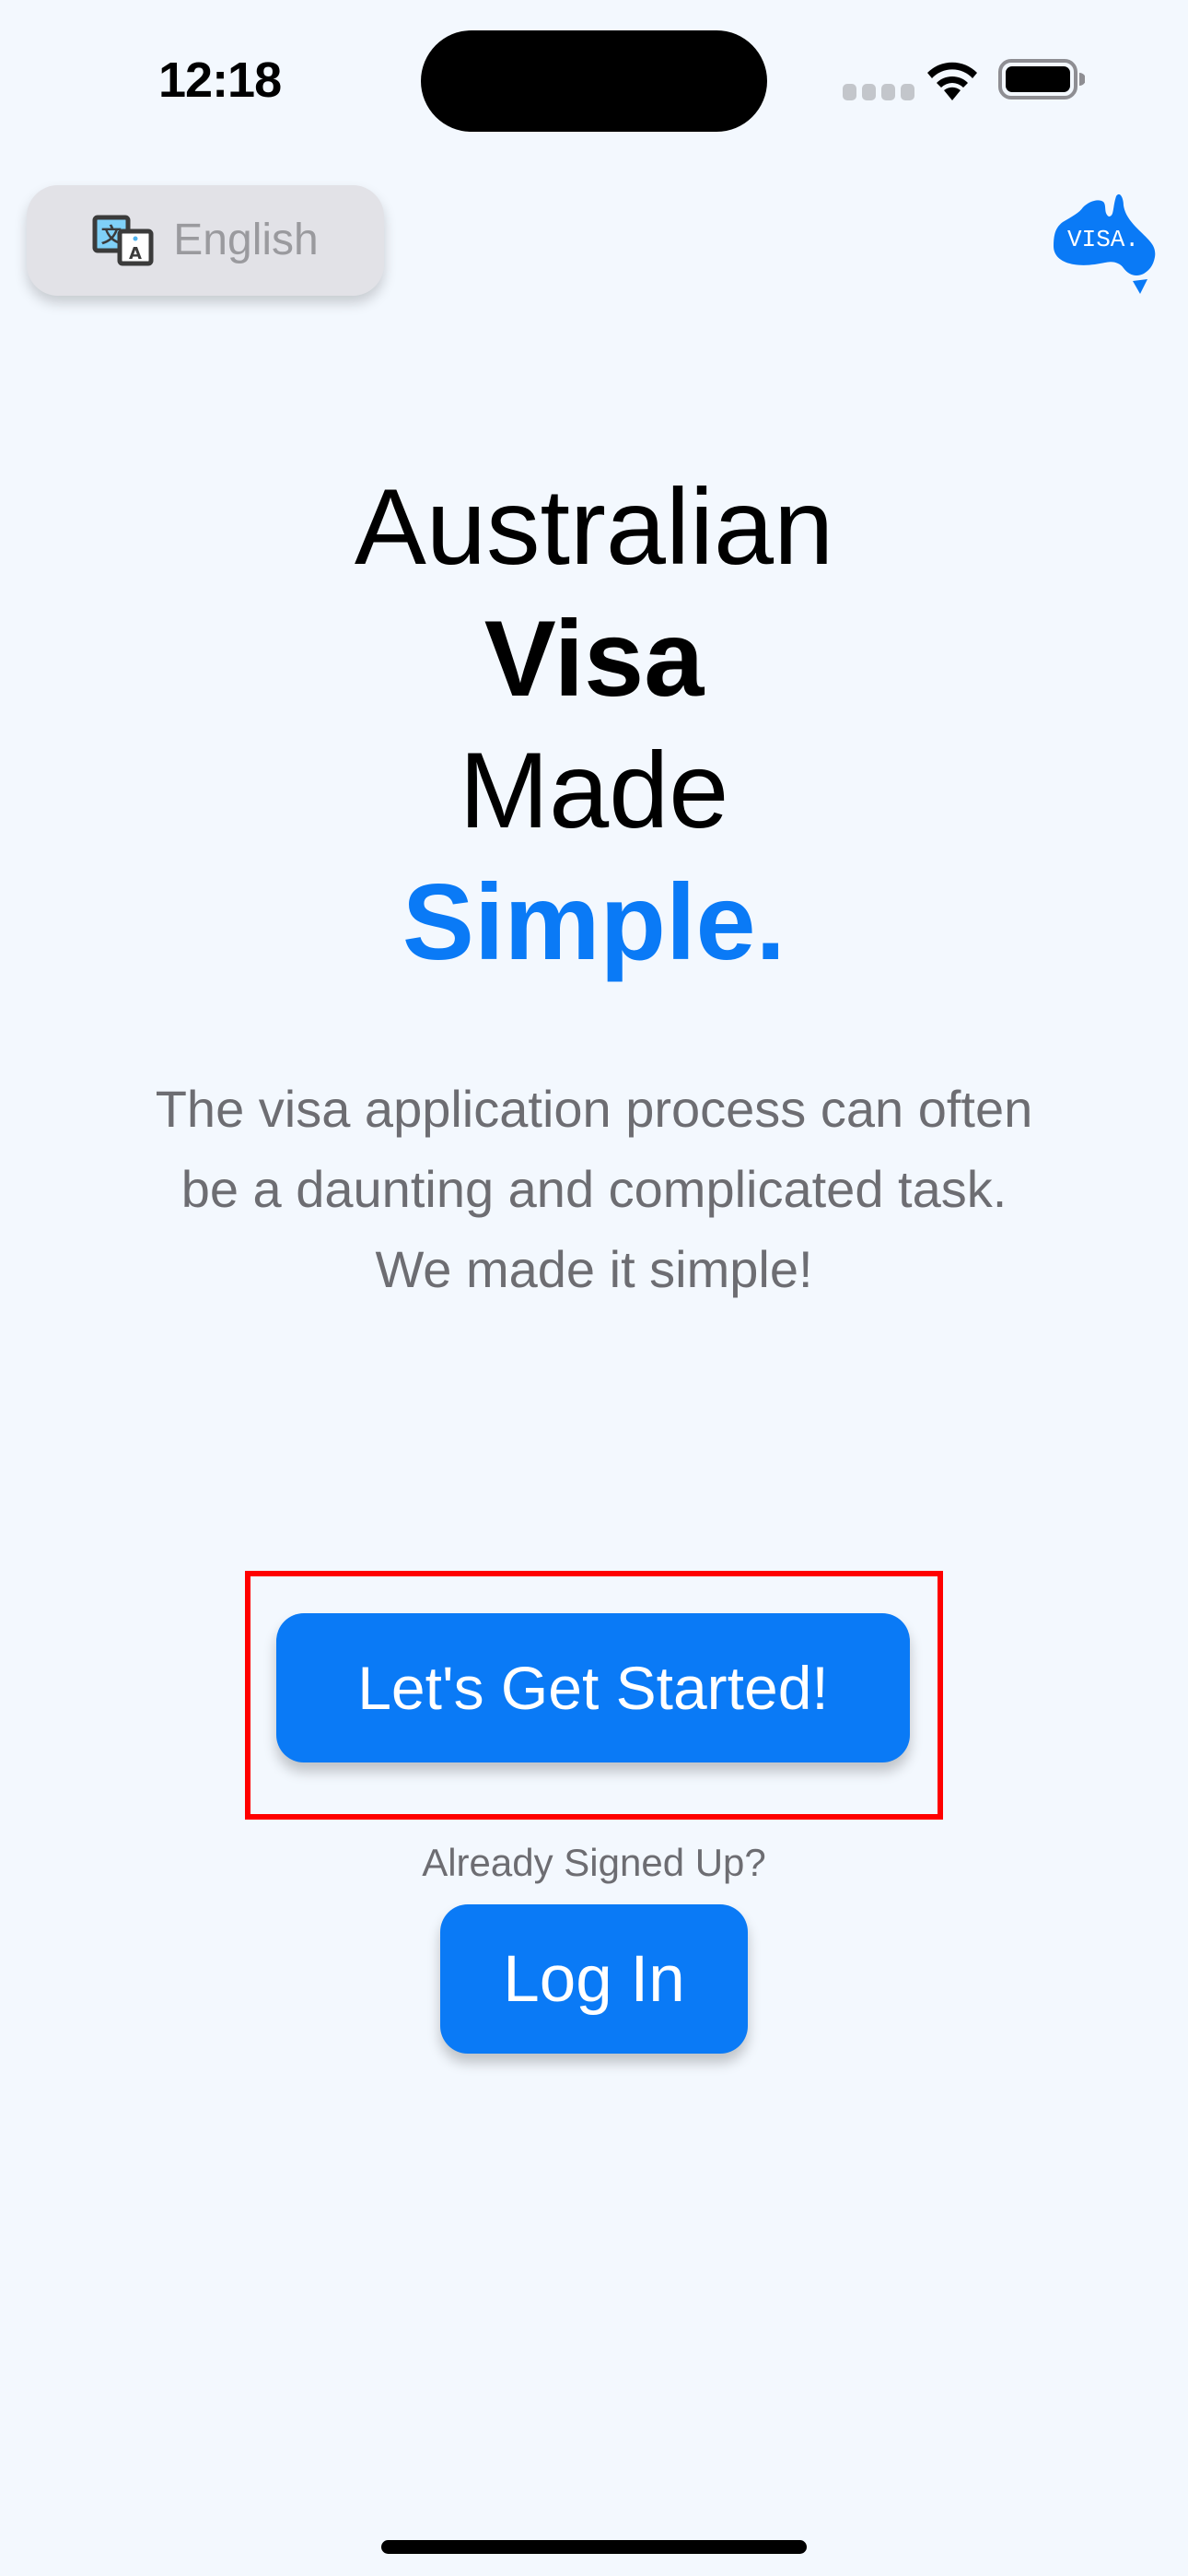  Describe the element at coordinates (594, 790) in the screenshot. I see `headline-line-made: Made` at that location.